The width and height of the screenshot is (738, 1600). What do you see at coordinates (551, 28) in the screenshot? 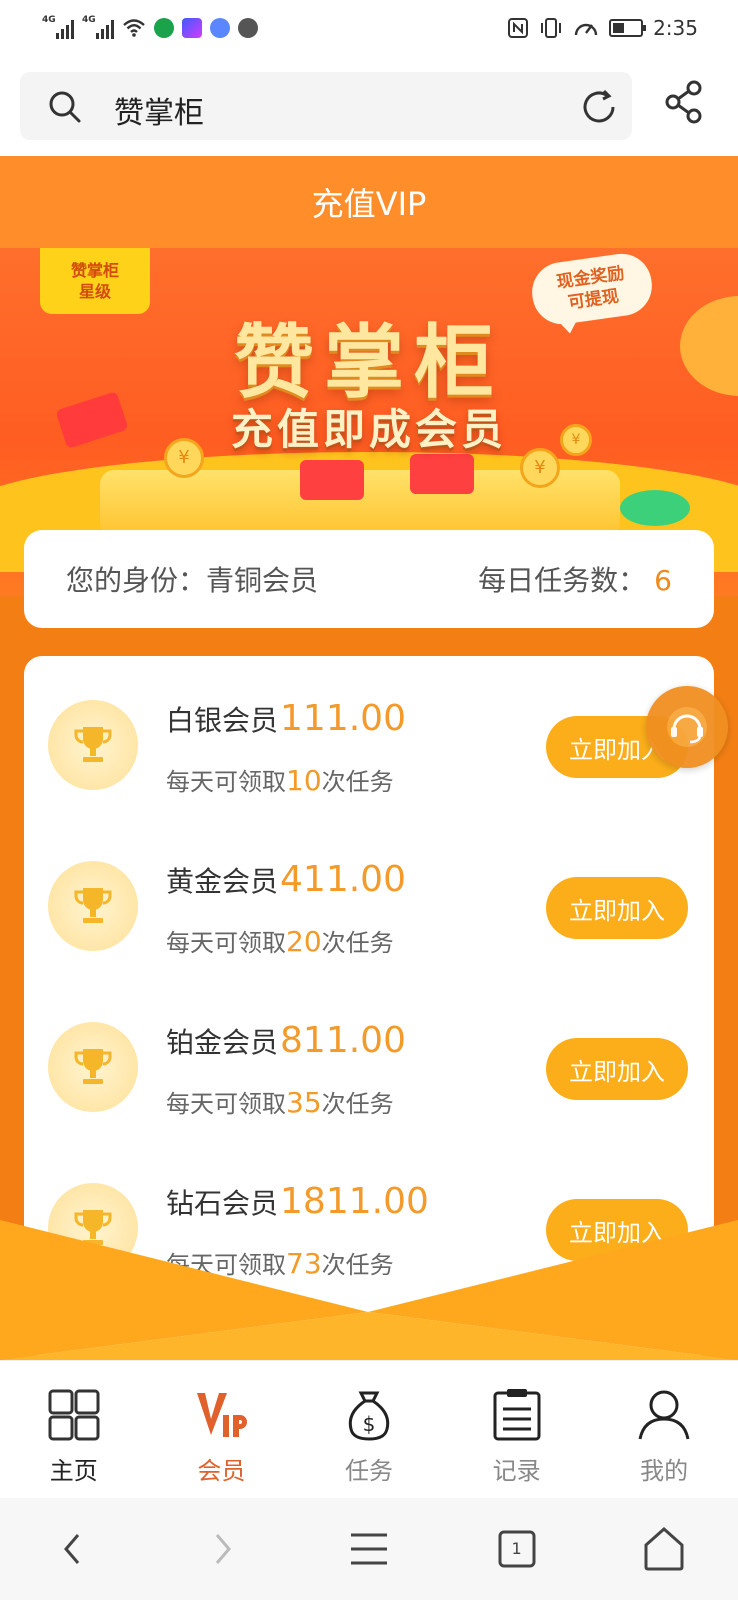
I see `vibrate-icon` at bounding box center [551, 28].